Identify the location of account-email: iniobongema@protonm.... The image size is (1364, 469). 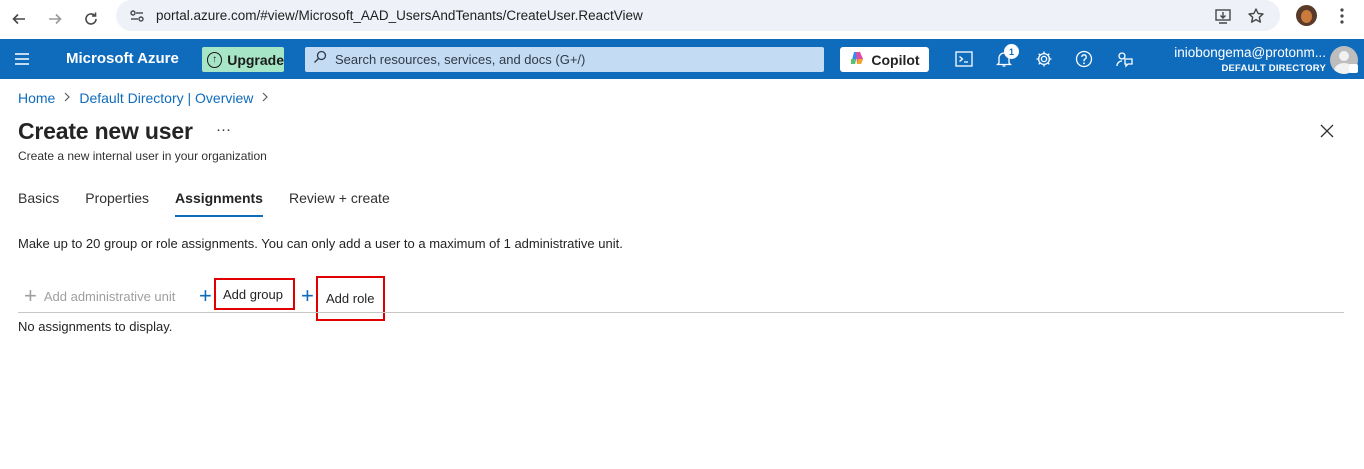
(1250, 52).